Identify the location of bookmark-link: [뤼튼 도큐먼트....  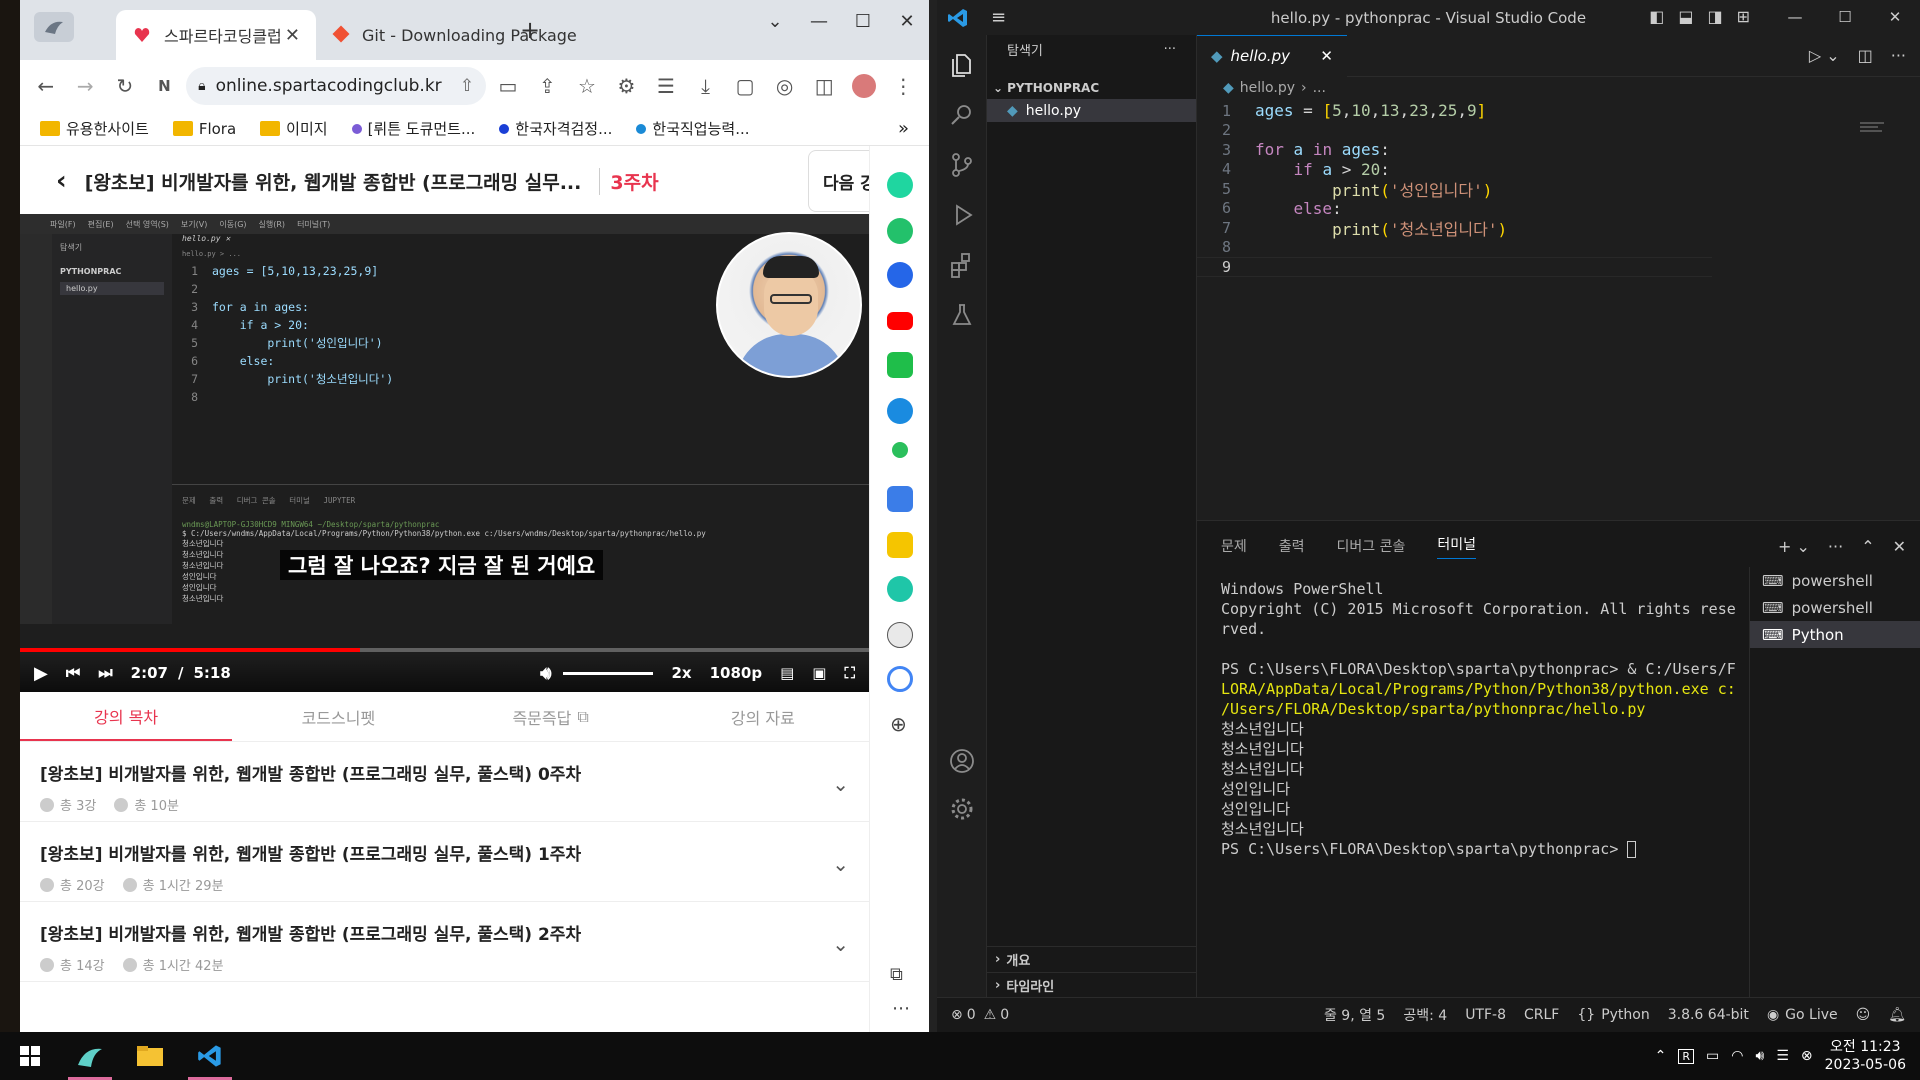
(413, 128).